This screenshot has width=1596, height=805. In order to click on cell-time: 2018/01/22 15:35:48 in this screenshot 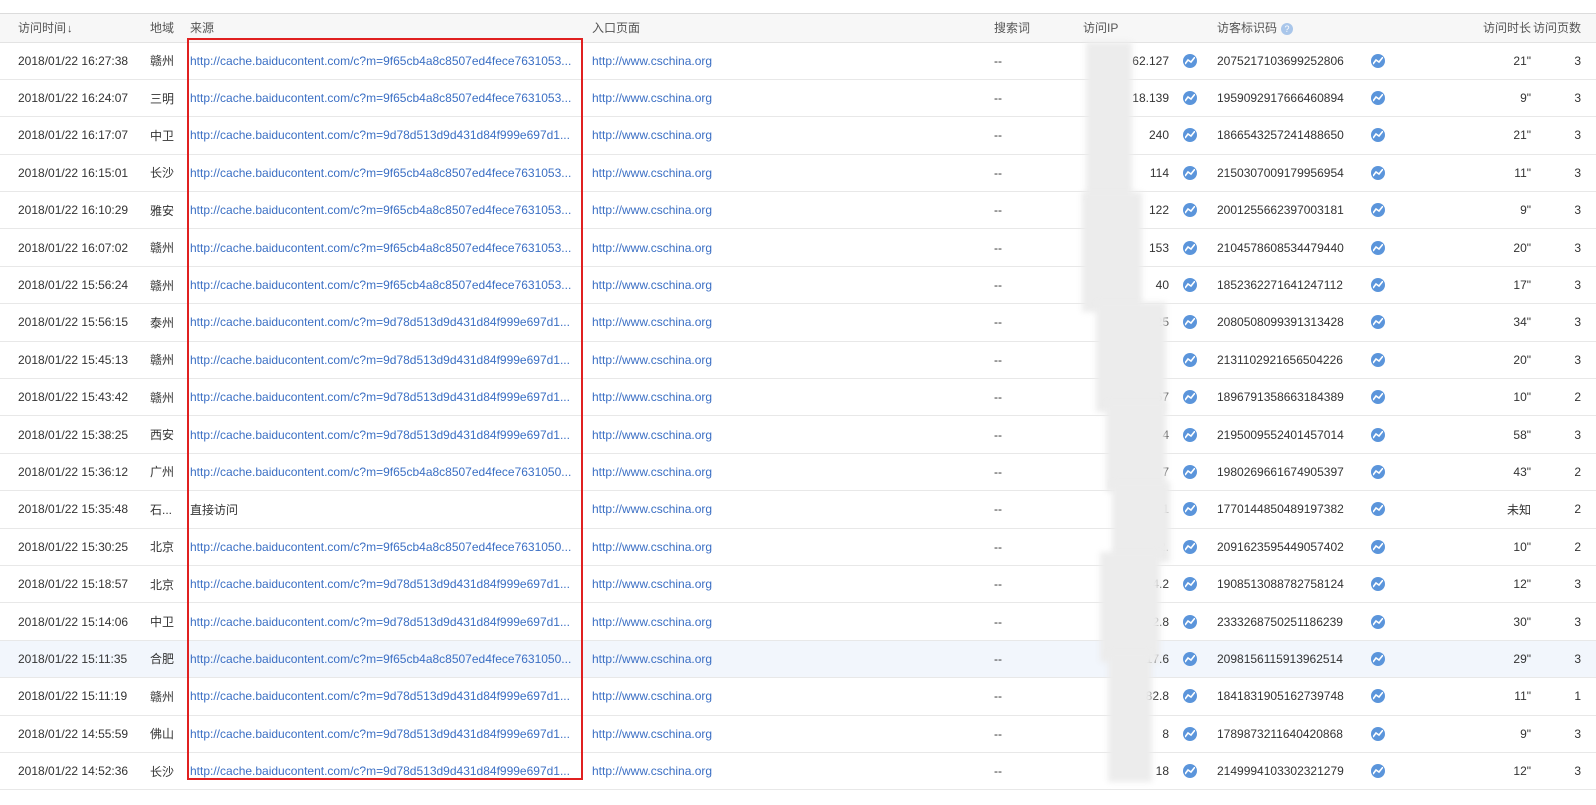, I will do `click(75, 509)`.